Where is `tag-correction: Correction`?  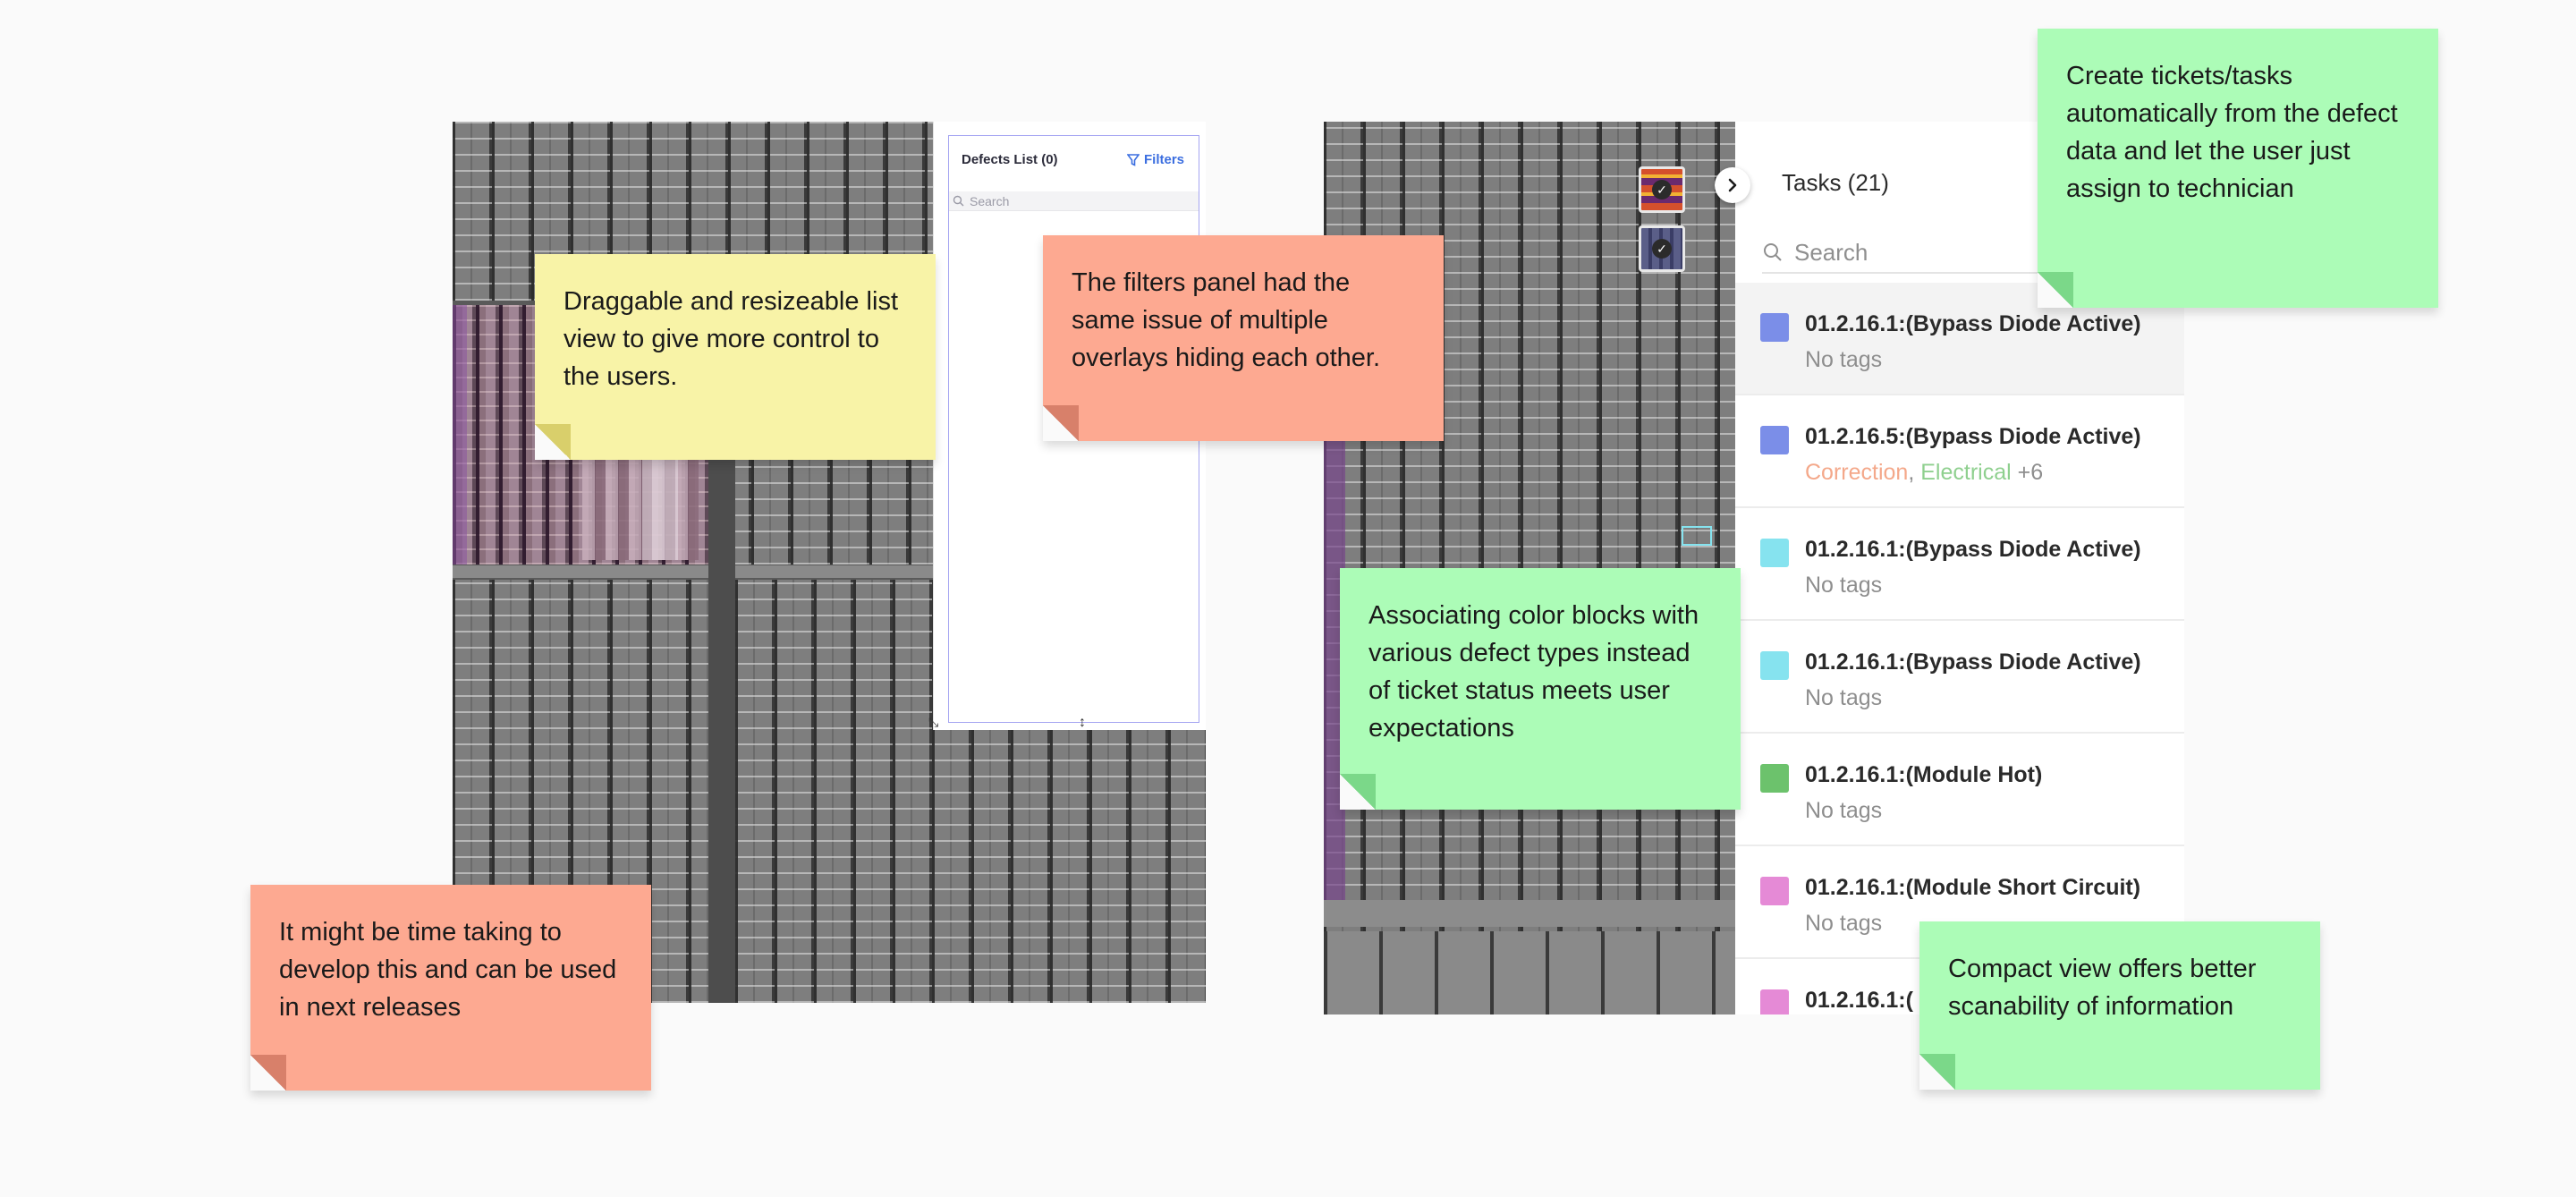 tag-correction: Correction is located at coordinates (1856, 472).